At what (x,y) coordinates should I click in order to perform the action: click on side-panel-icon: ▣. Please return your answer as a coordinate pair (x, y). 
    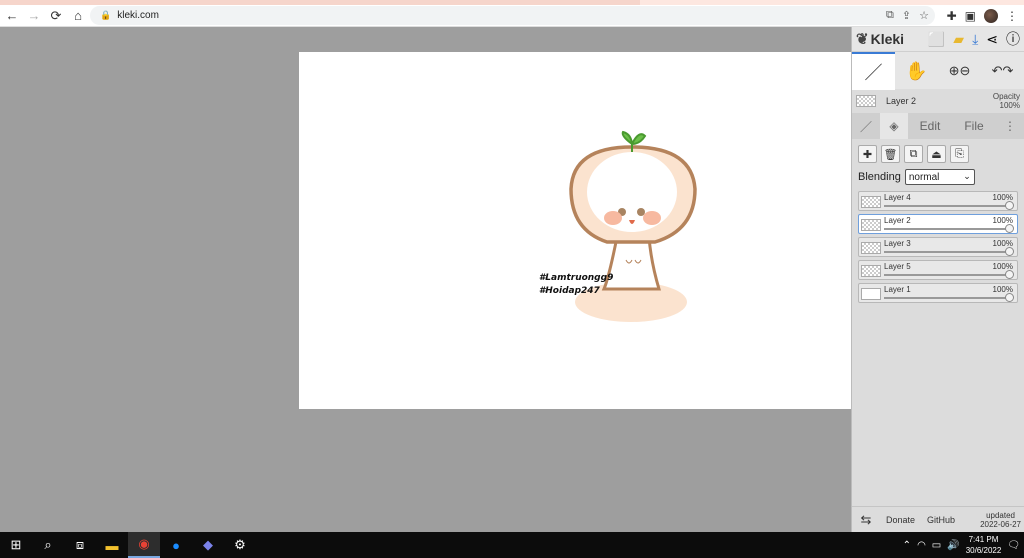
    Looking at the image, I should click on (970, 16).